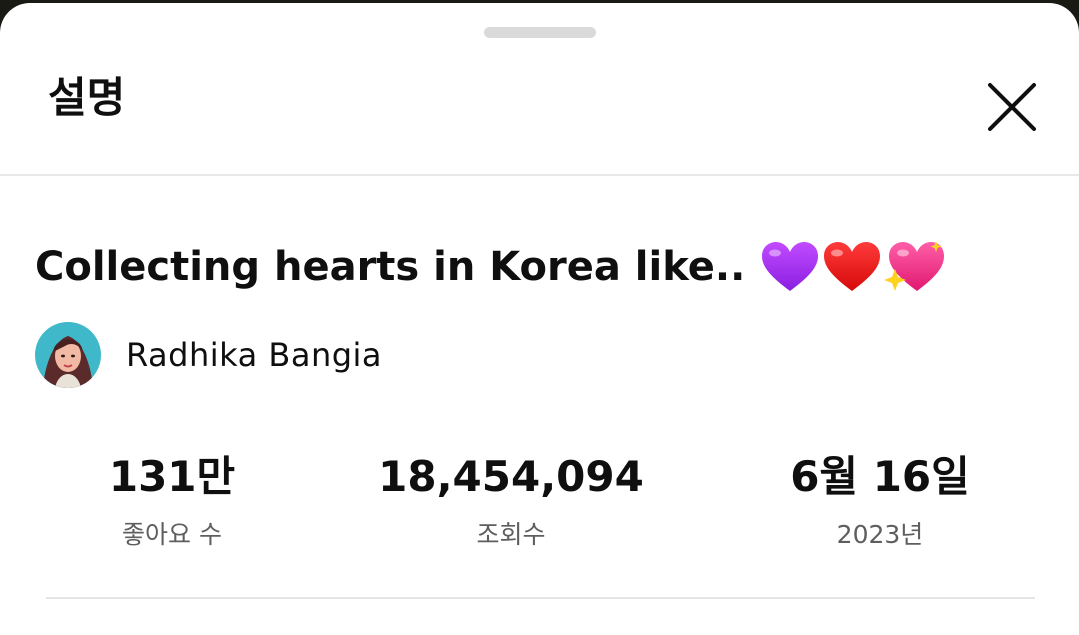  I want to click on sheet-title: 설명, so click(87, 97).